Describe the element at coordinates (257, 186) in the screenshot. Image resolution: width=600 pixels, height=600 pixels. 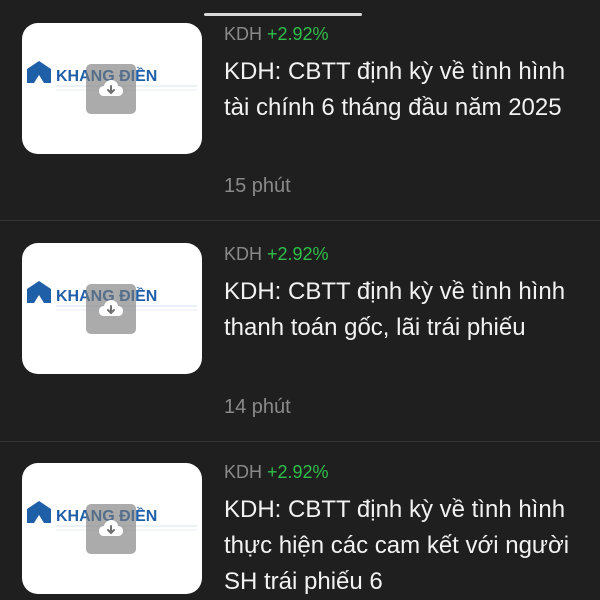
I see `news-time: 15 phút` at that location.